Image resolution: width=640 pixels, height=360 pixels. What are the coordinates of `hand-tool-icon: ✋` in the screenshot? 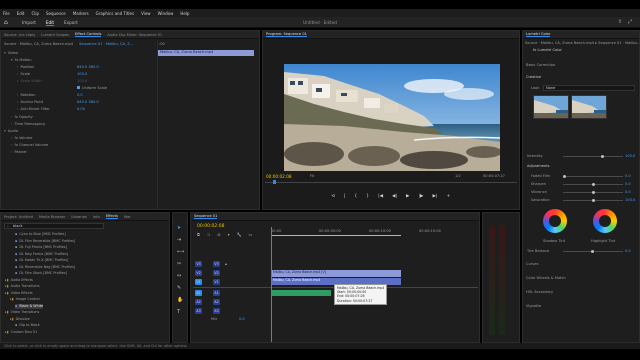 It's located at (180, 300).